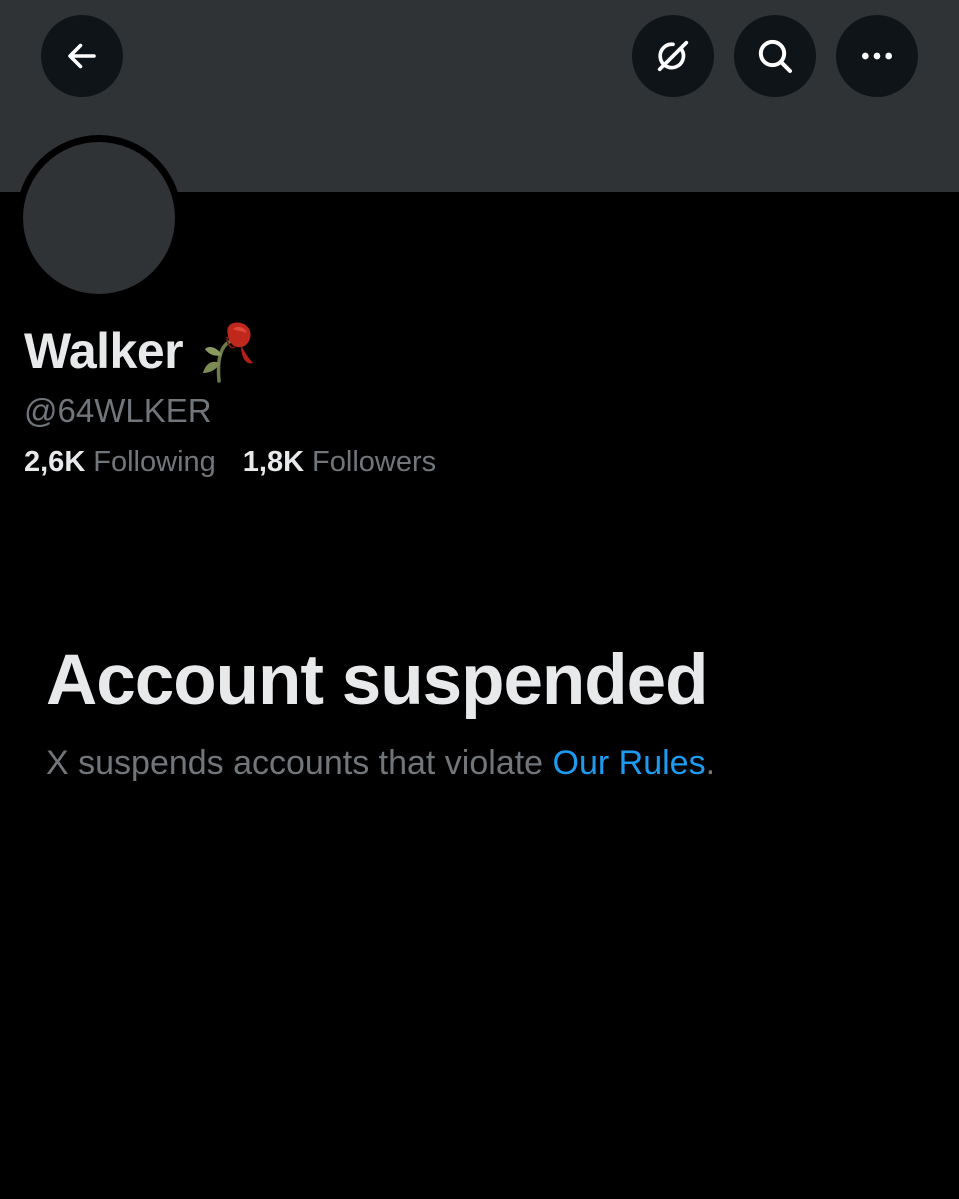 The image size is (959, 1199). Describe the element at coordinates (154, 462) in the screenshot. I see `following-label: Following` at that location.